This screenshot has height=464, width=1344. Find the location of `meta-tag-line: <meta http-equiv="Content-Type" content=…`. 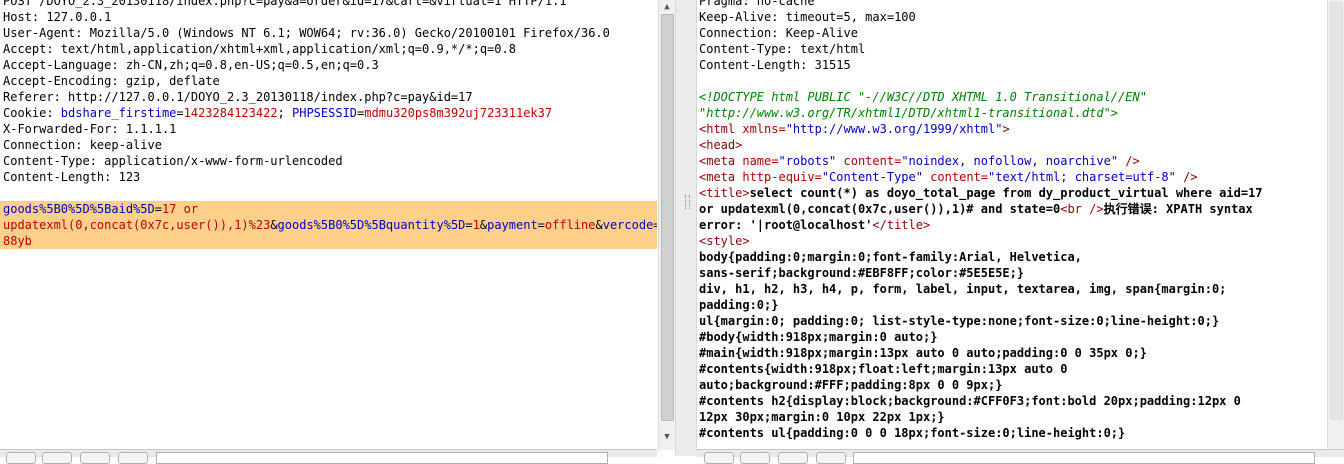

meta-tag-line: <meta http-equiv="Content-Type" content=… is located at coordinates (1011, 177).